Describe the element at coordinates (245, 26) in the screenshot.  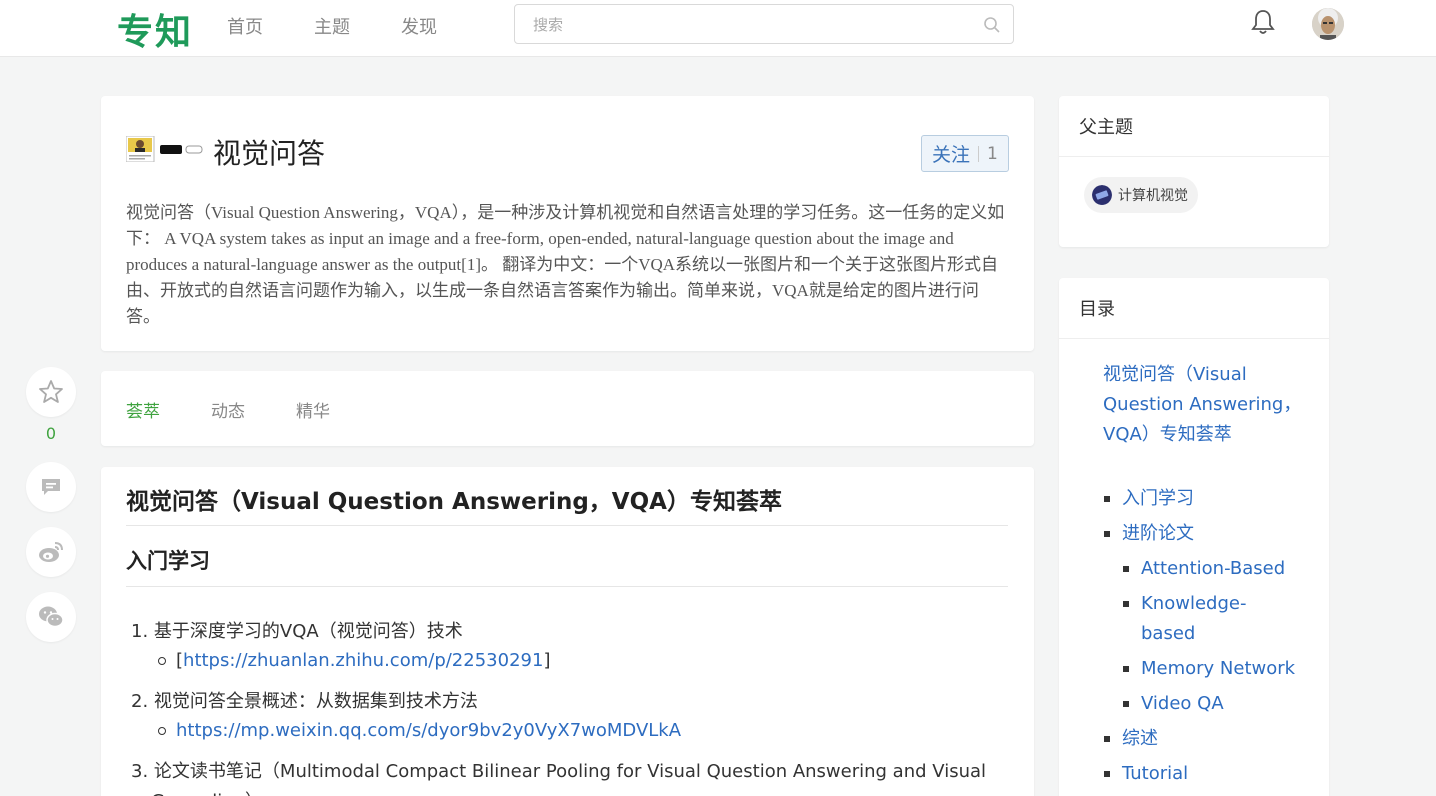
I see `nav-home: 首页` at that location.